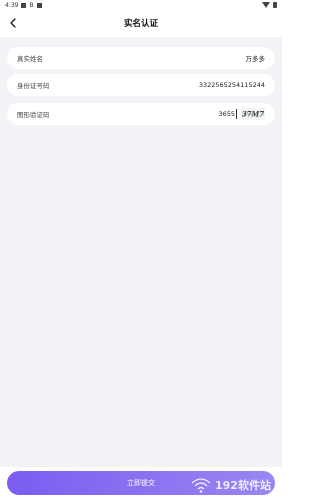  What do you see at coordinates (12, 5) in the screenshot?
I see `status-time: 4:39` at bounding box center [12, 5].